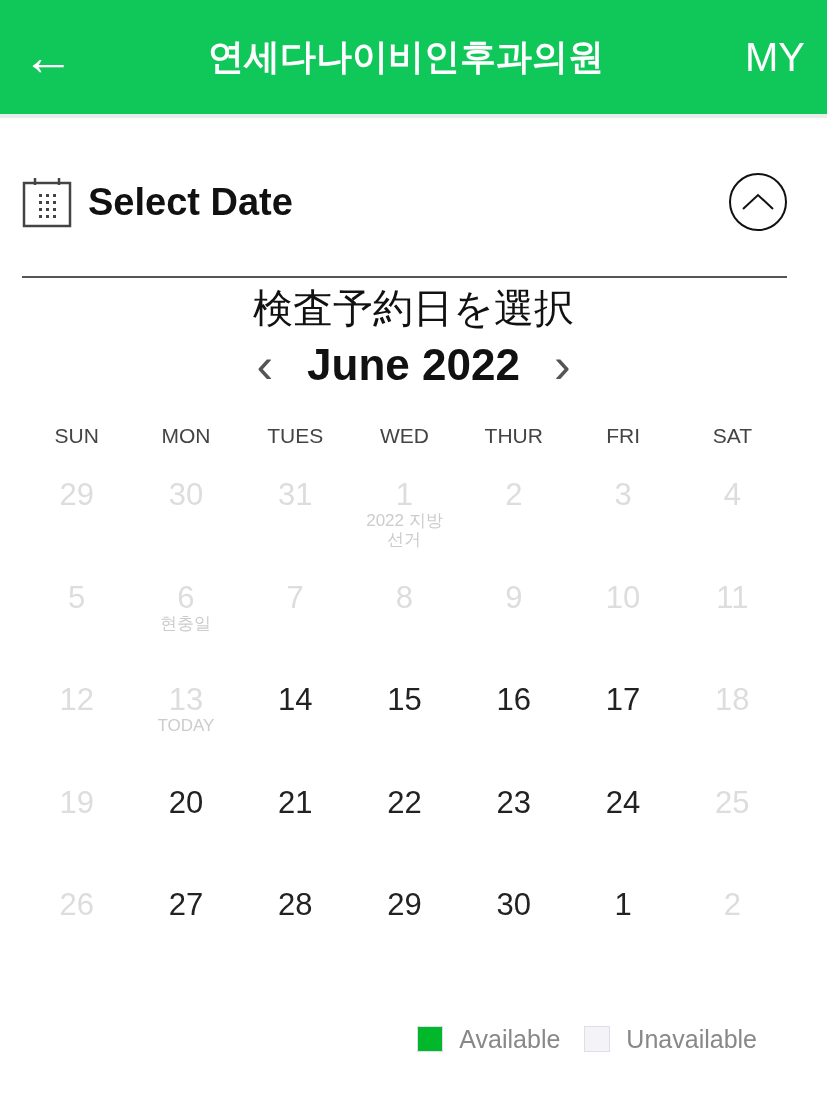 This screenshot has height=1119, width=827. I want to click on weekday-label: THUR, so click(513, 435).